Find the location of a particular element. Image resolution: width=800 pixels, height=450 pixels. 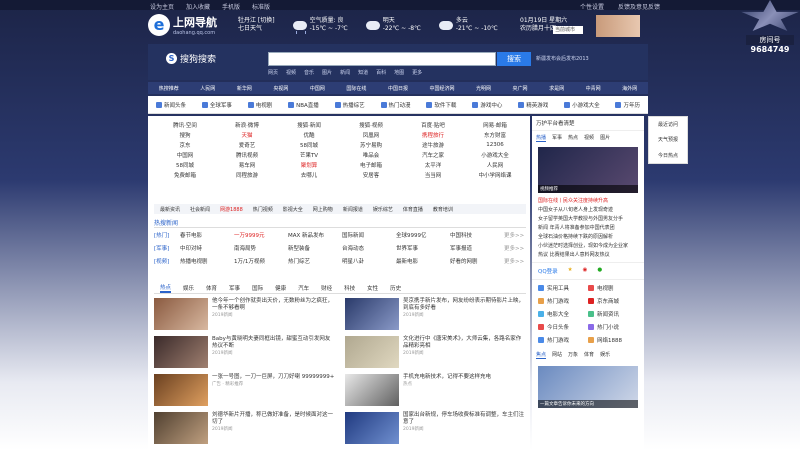

nav-link: 中国经济网 is located at coordinates (441, 88).